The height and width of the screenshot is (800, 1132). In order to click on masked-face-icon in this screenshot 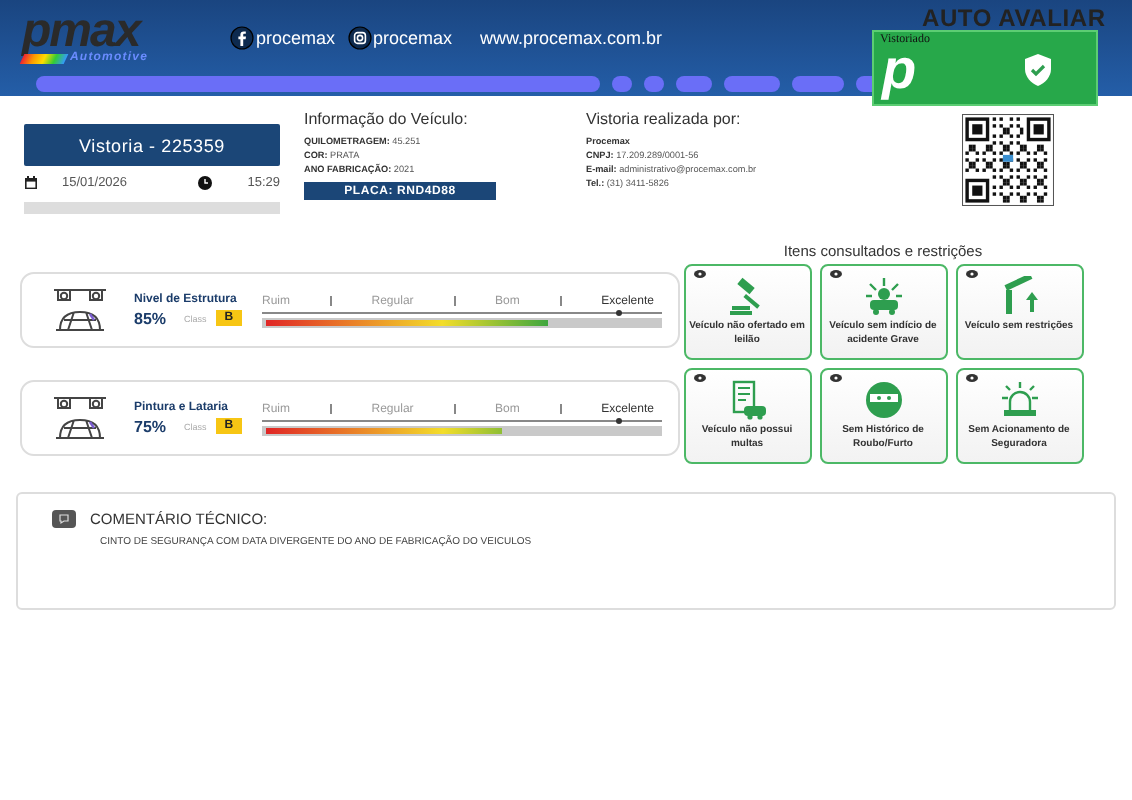, I will do `click(883, 400)`.